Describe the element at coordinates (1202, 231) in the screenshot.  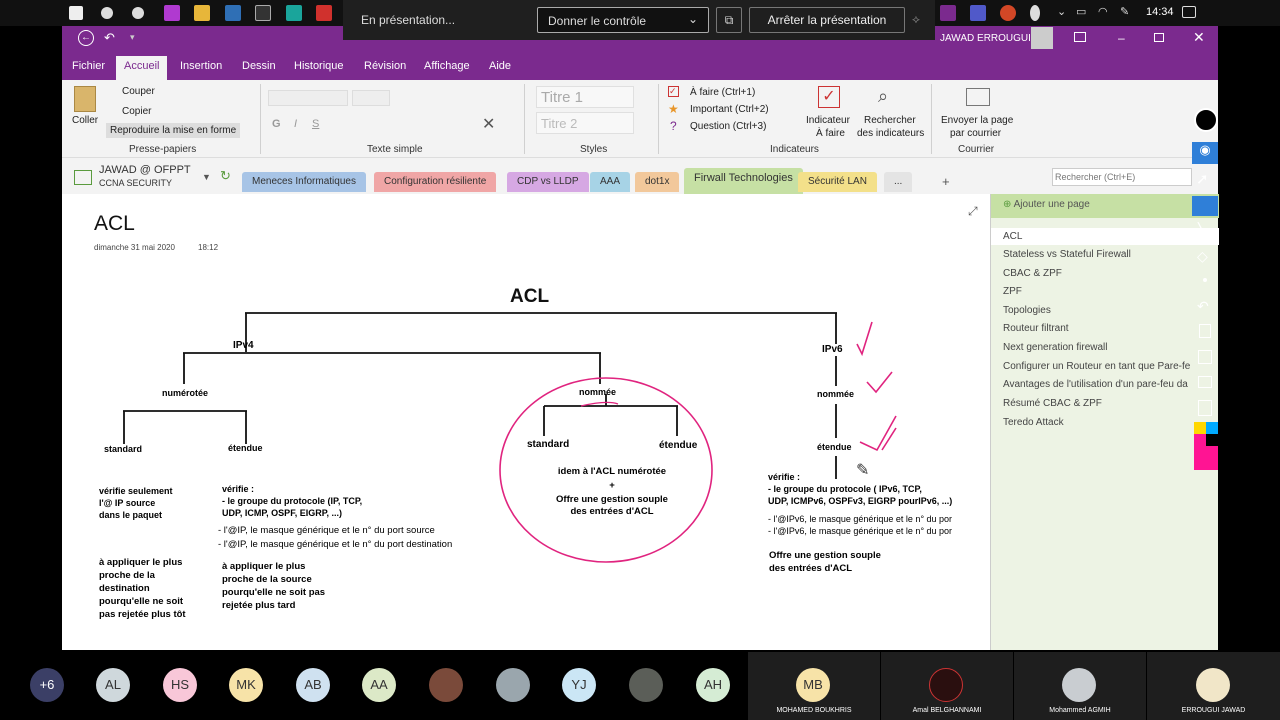
I see `line-icon: ╲` at that location.